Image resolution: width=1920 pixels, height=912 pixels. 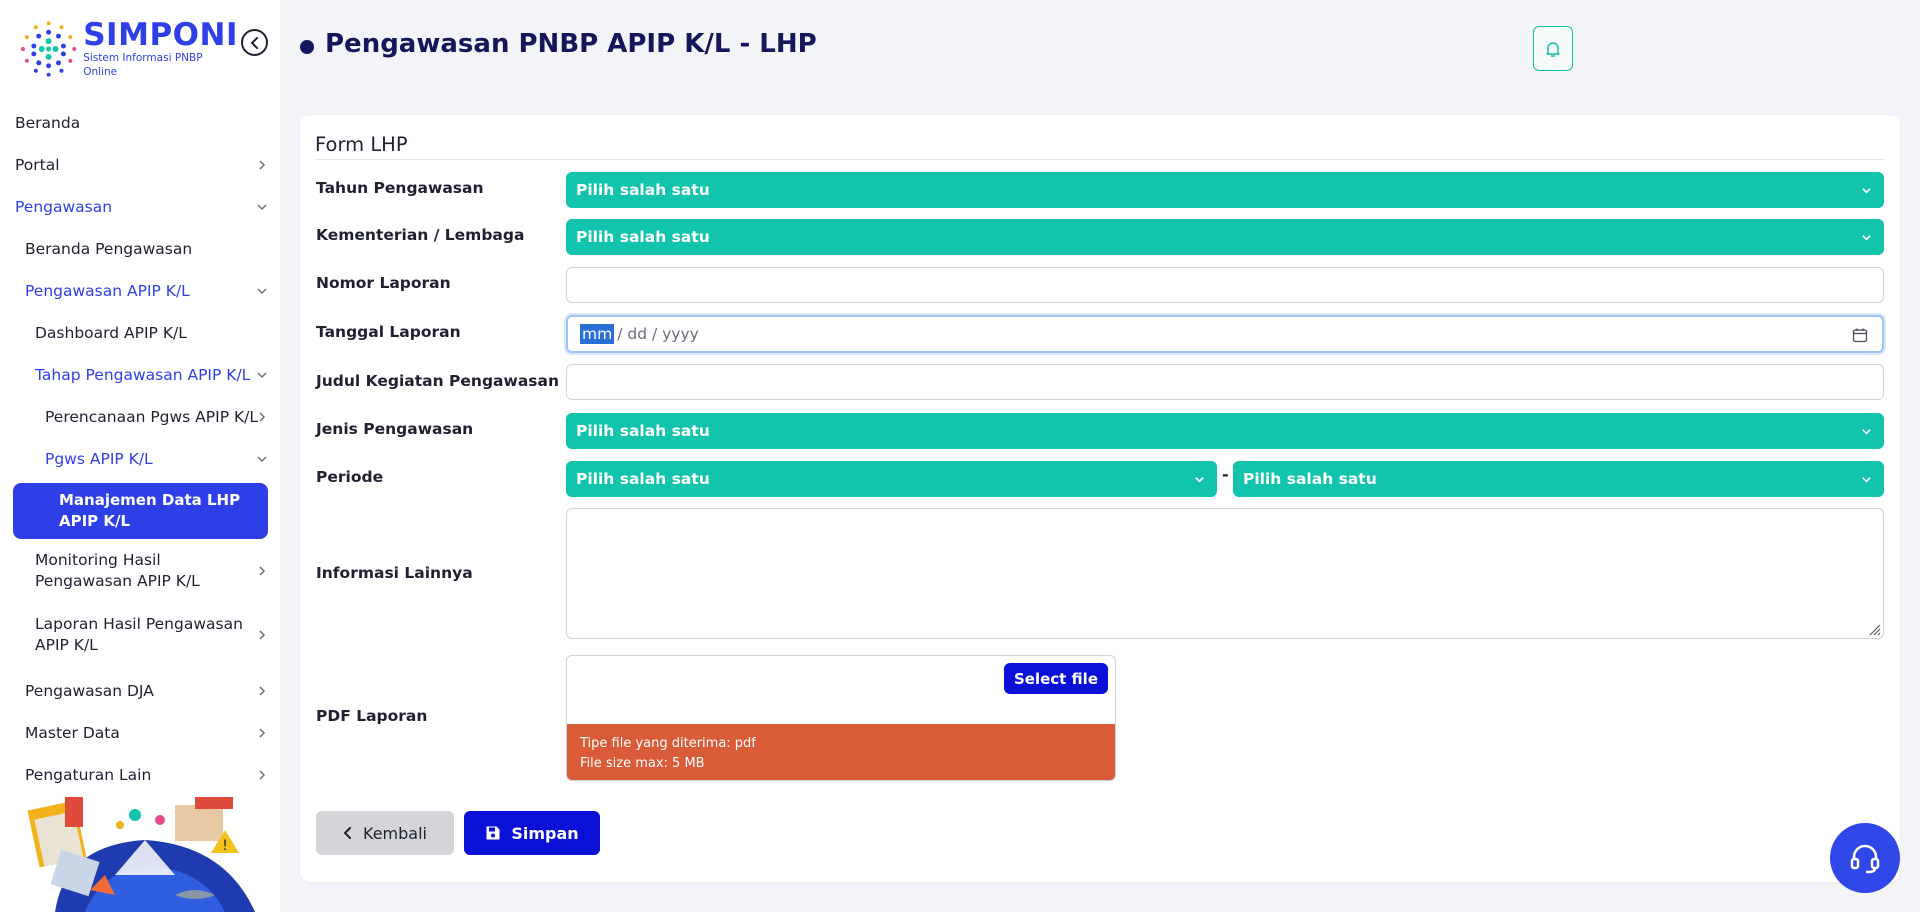 What do you see at coordinates (383, 283) in the screenshot?
I see `nomor-label: Nomor Laporan` at bounding box center [383, 283].